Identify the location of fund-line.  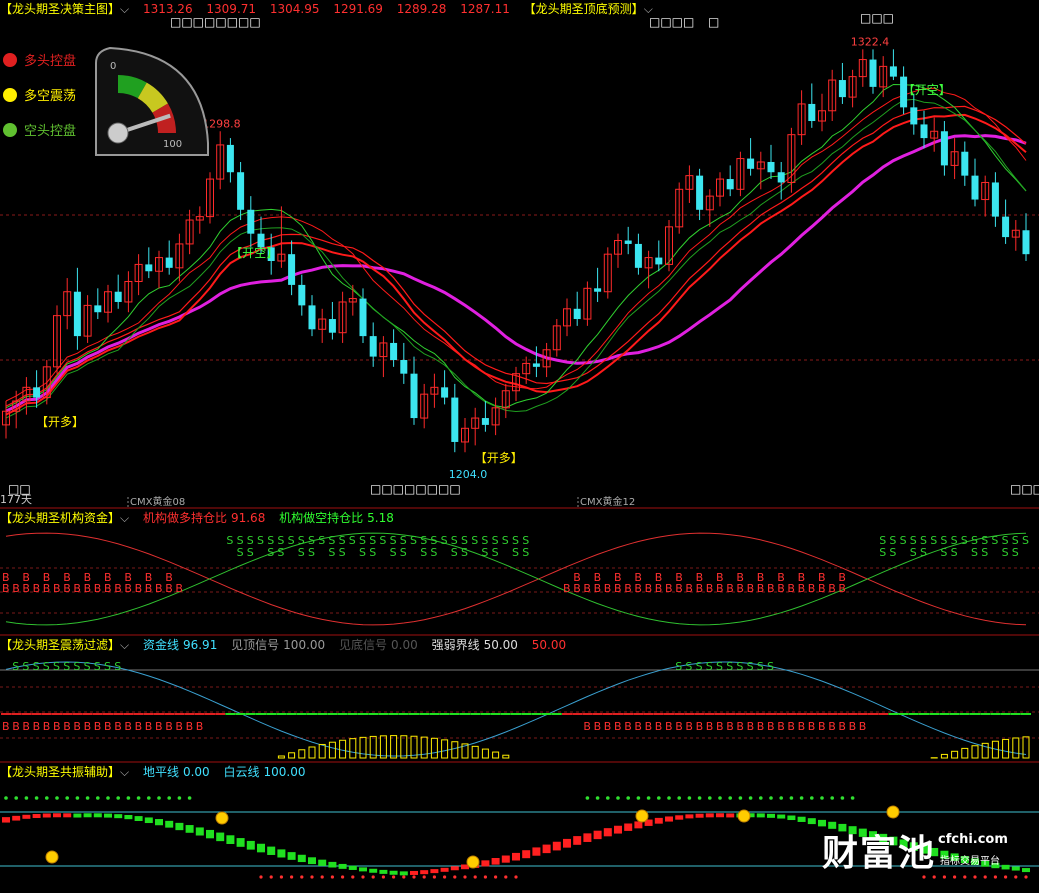
(516, 709).